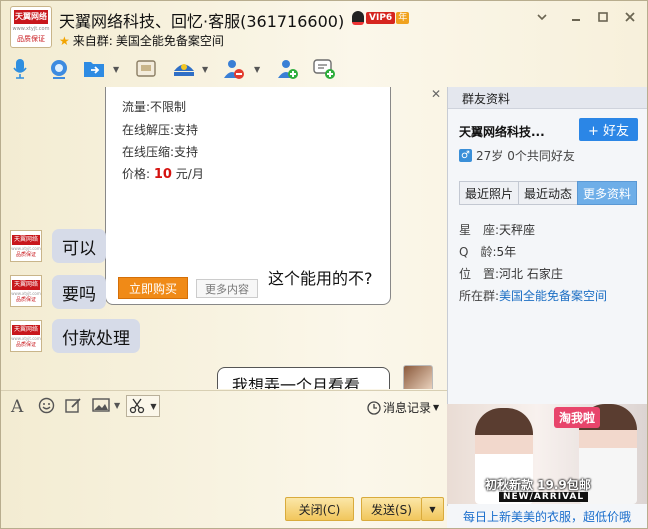 The image size is (648, 529). I want to click on card-price-row: 价格: 10 元/月, so click(163, 173).